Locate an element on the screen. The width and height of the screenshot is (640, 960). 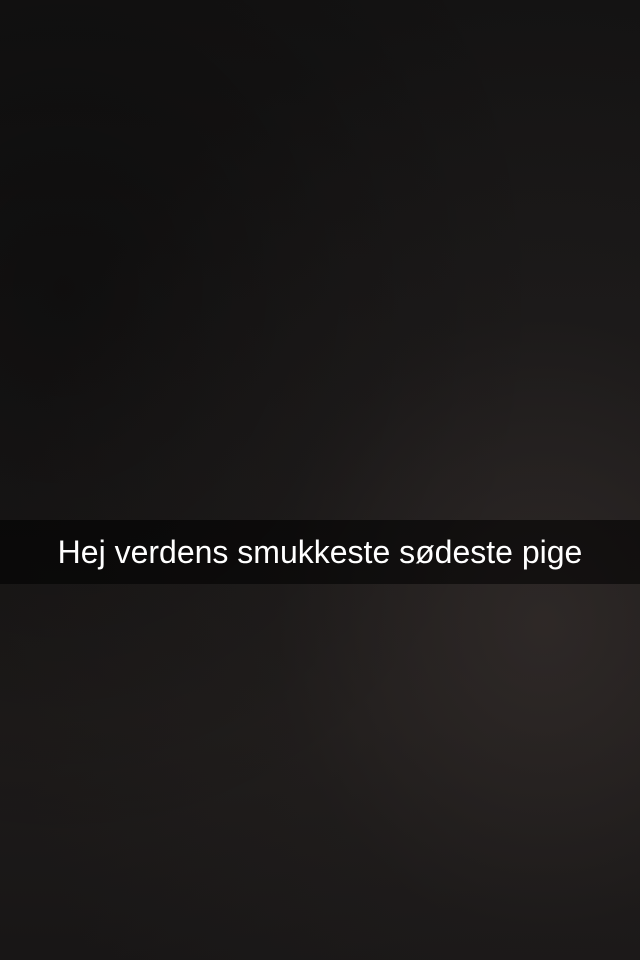
caption-bar: Hej verdens smukkeste sødeste pige is located at coordinates (320, 552).